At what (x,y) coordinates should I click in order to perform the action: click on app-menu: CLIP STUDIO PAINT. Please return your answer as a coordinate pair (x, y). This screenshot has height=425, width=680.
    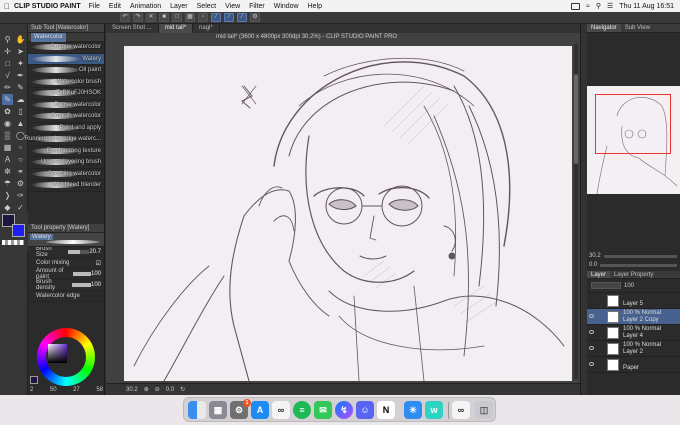
    Looking at the image, I should click on (47, 6).